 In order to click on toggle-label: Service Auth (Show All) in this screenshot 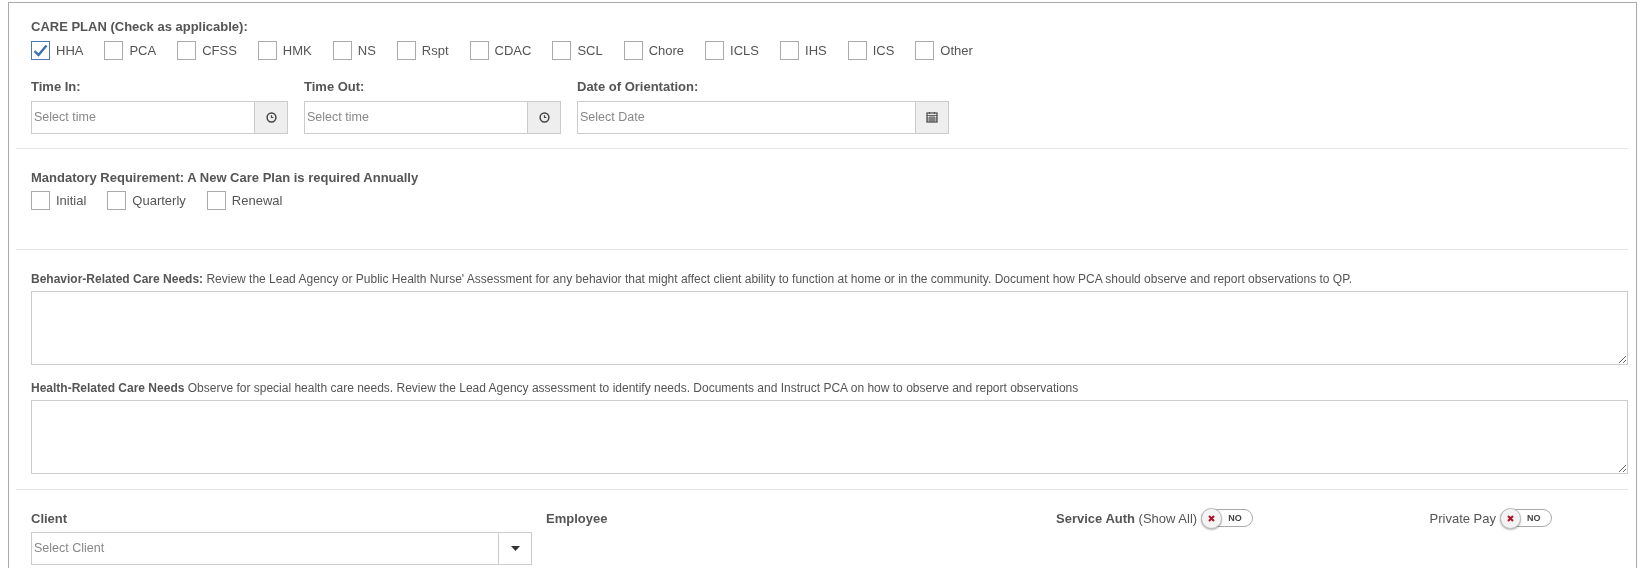, I will do `click(1127, 518)`.